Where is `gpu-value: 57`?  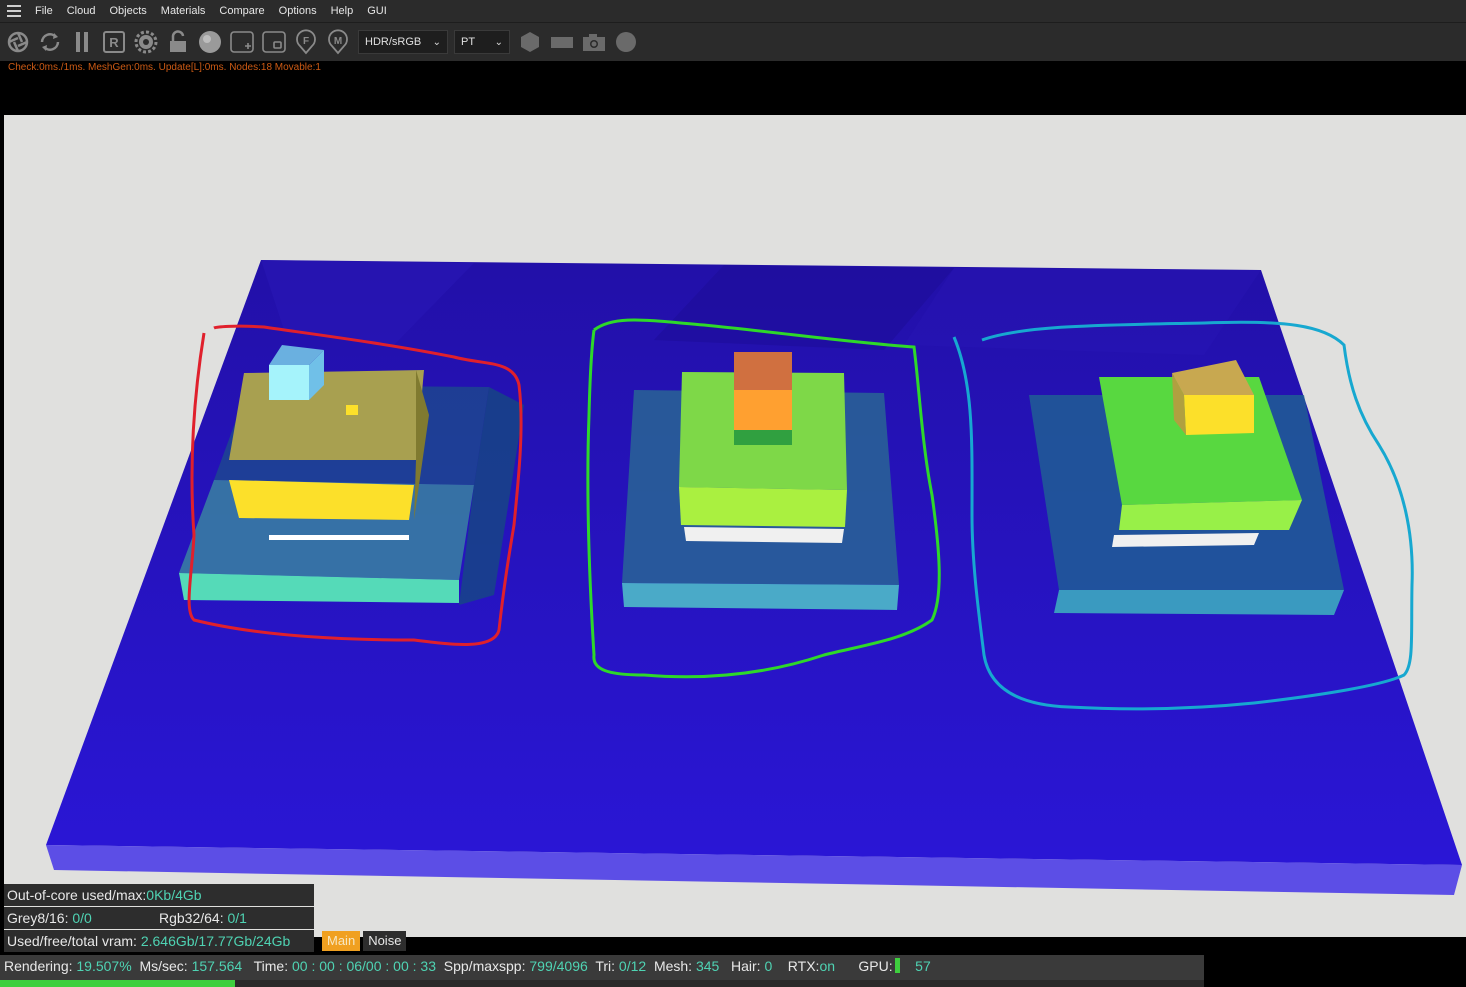
gpu-value: 57 is located at coordinates (923, 966).